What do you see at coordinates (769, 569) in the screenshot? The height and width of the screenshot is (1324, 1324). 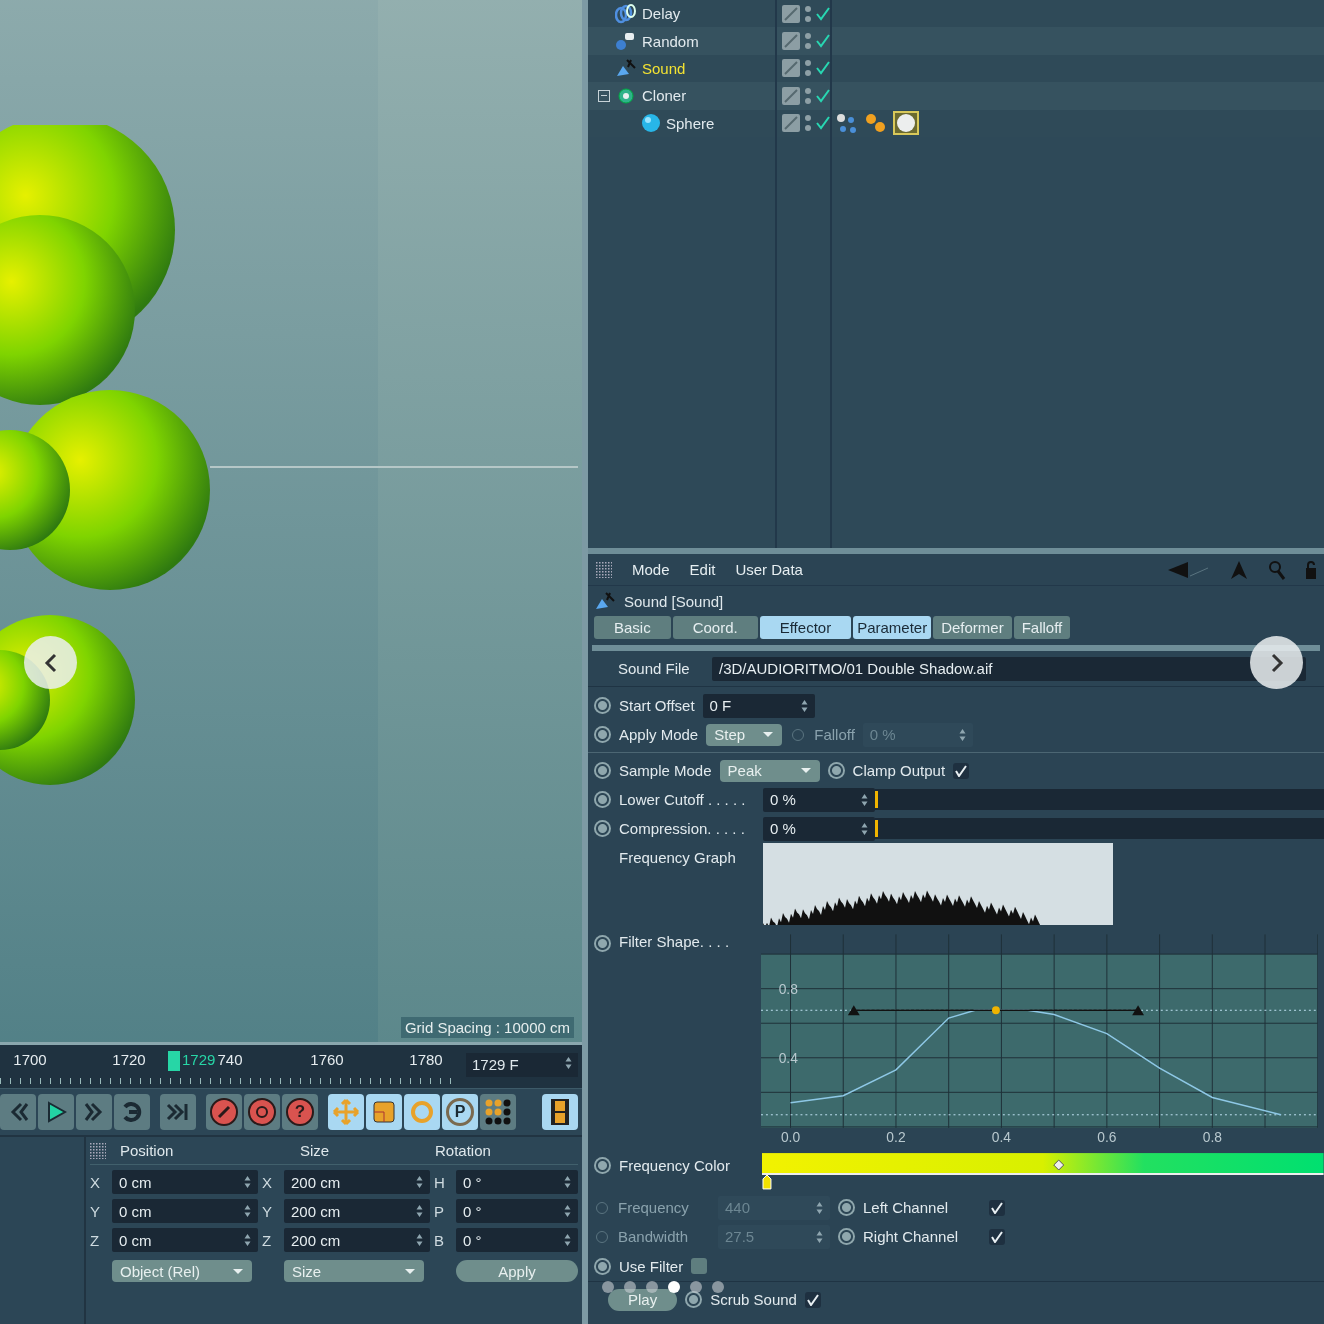 I see `menu-item: User Data` at bounding box center [769, 569].